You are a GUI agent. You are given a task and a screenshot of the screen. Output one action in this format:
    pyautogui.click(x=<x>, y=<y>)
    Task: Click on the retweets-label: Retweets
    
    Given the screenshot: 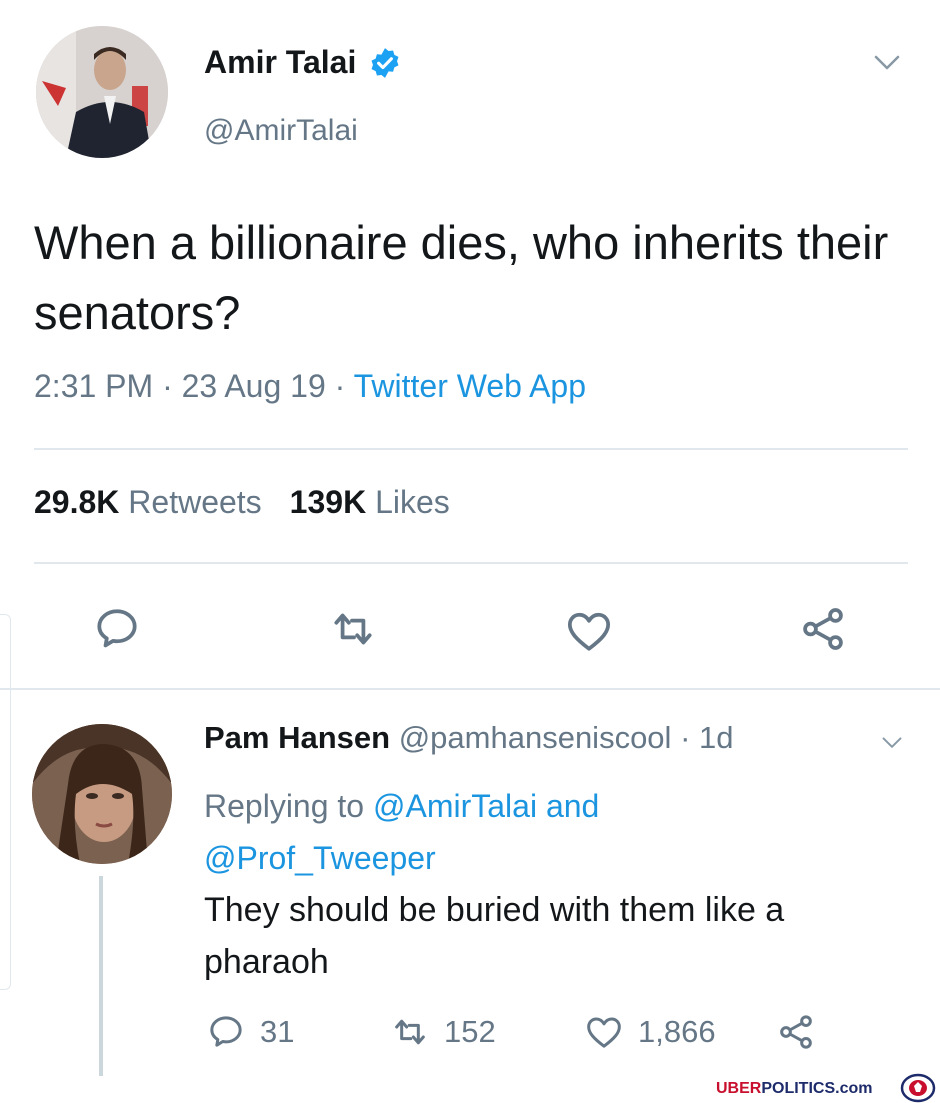 What is the action you would take?
    pyautogui.click(x=195, y=502)
    